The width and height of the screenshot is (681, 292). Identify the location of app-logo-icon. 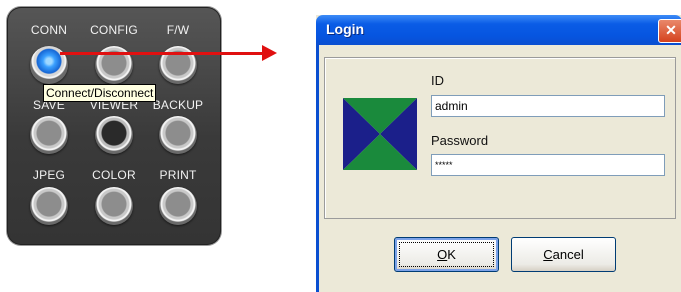
(380, 134).